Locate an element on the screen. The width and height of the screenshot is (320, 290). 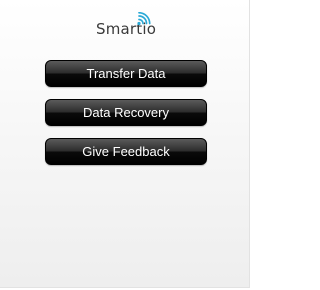
transfer-data-label: Transfer Data is located at coordinates (126, 73).